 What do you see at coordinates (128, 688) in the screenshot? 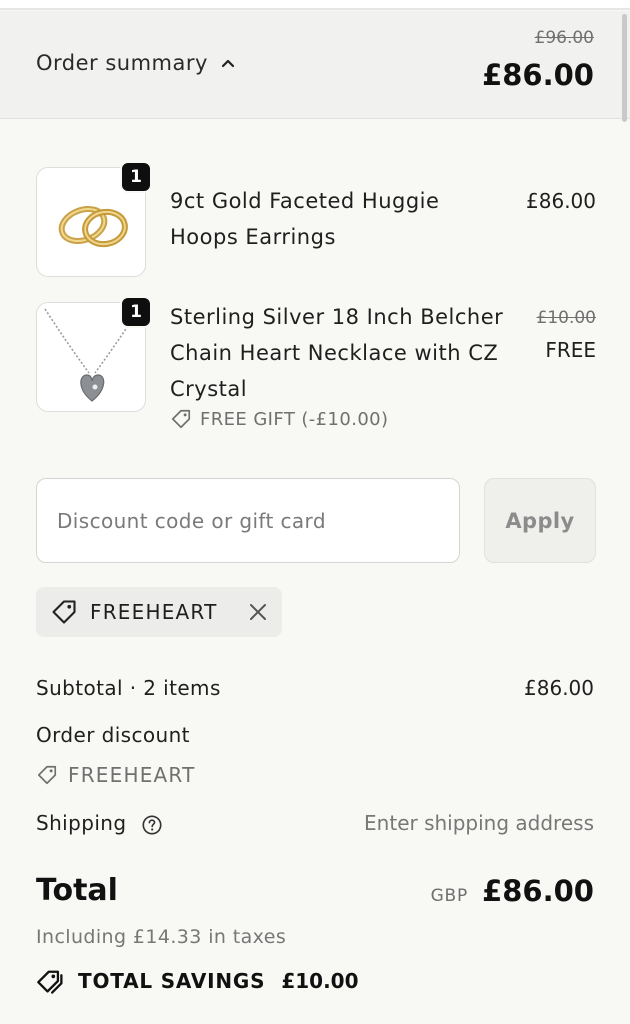
I see `subtotal-label: Subtotal · 2 items` at bounding box center [128, 688].